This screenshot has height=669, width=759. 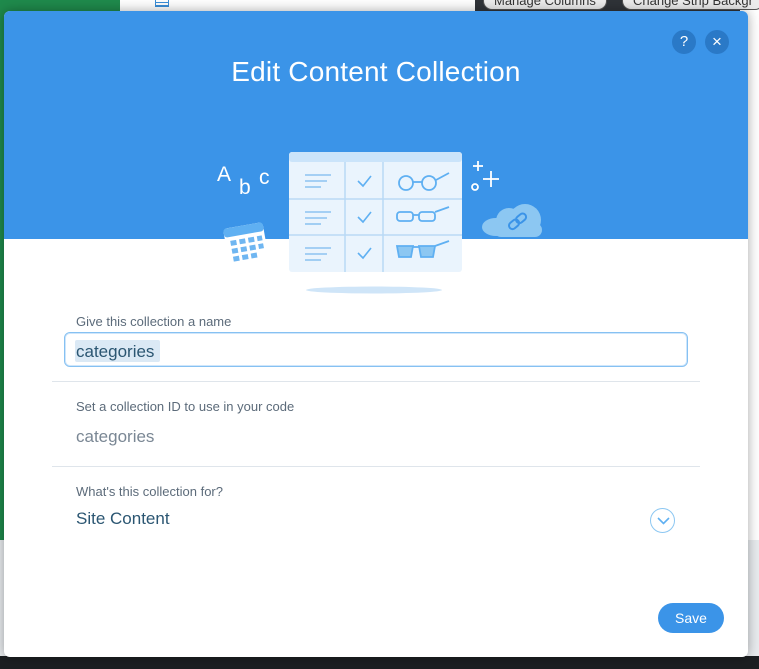 What do you see at coordinates (691, 618) in the screenshot?
I see `save-button: Save` at bounding box center [691, 618].